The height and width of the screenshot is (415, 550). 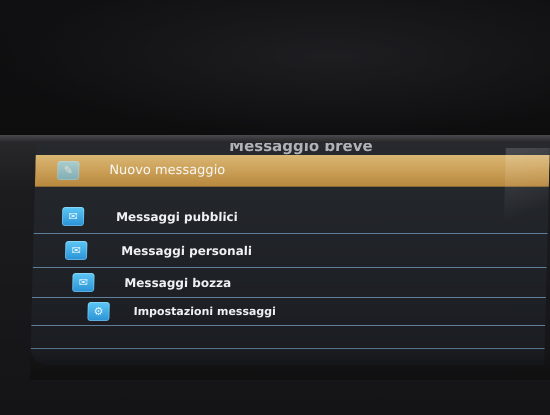 I want to click on screen-reflection, so click(x=526, y=193).